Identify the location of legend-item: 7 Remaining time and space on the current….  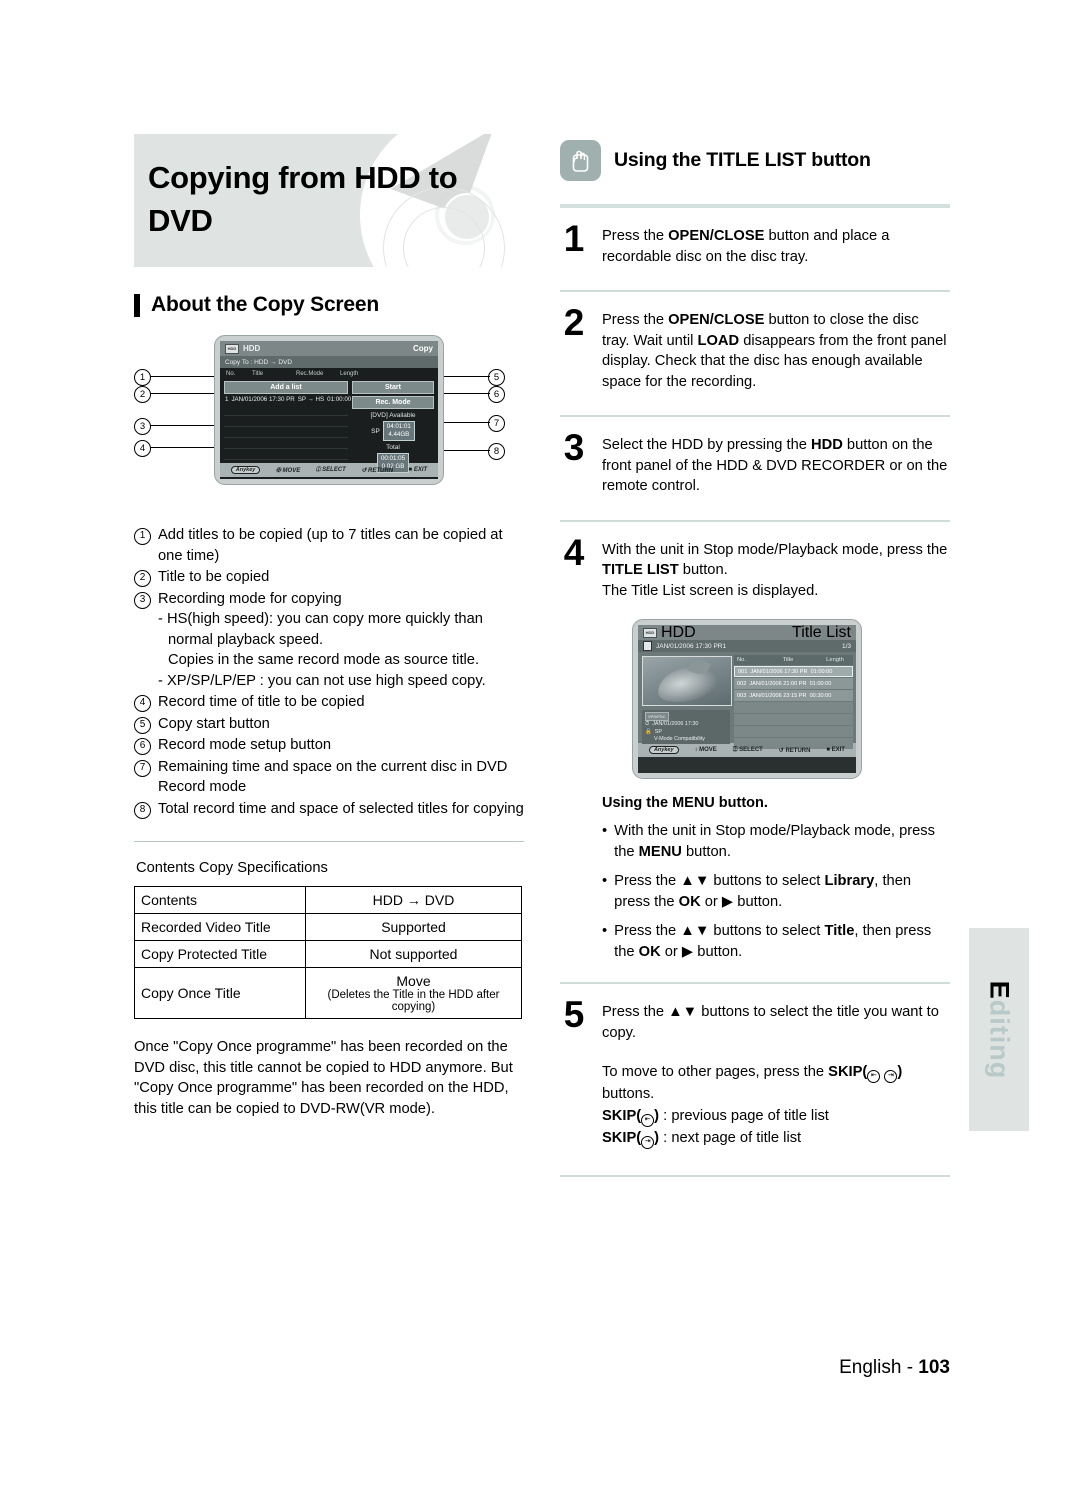
(329, 777).